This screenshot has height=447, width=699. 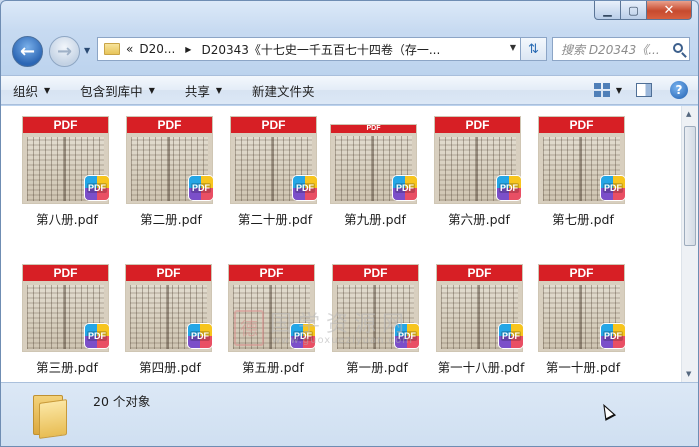 I want to click on address-bar: « D20... ▶ D20343《十七史一千五百七十四卷（存一... ▼, so click(x=309, y=49).